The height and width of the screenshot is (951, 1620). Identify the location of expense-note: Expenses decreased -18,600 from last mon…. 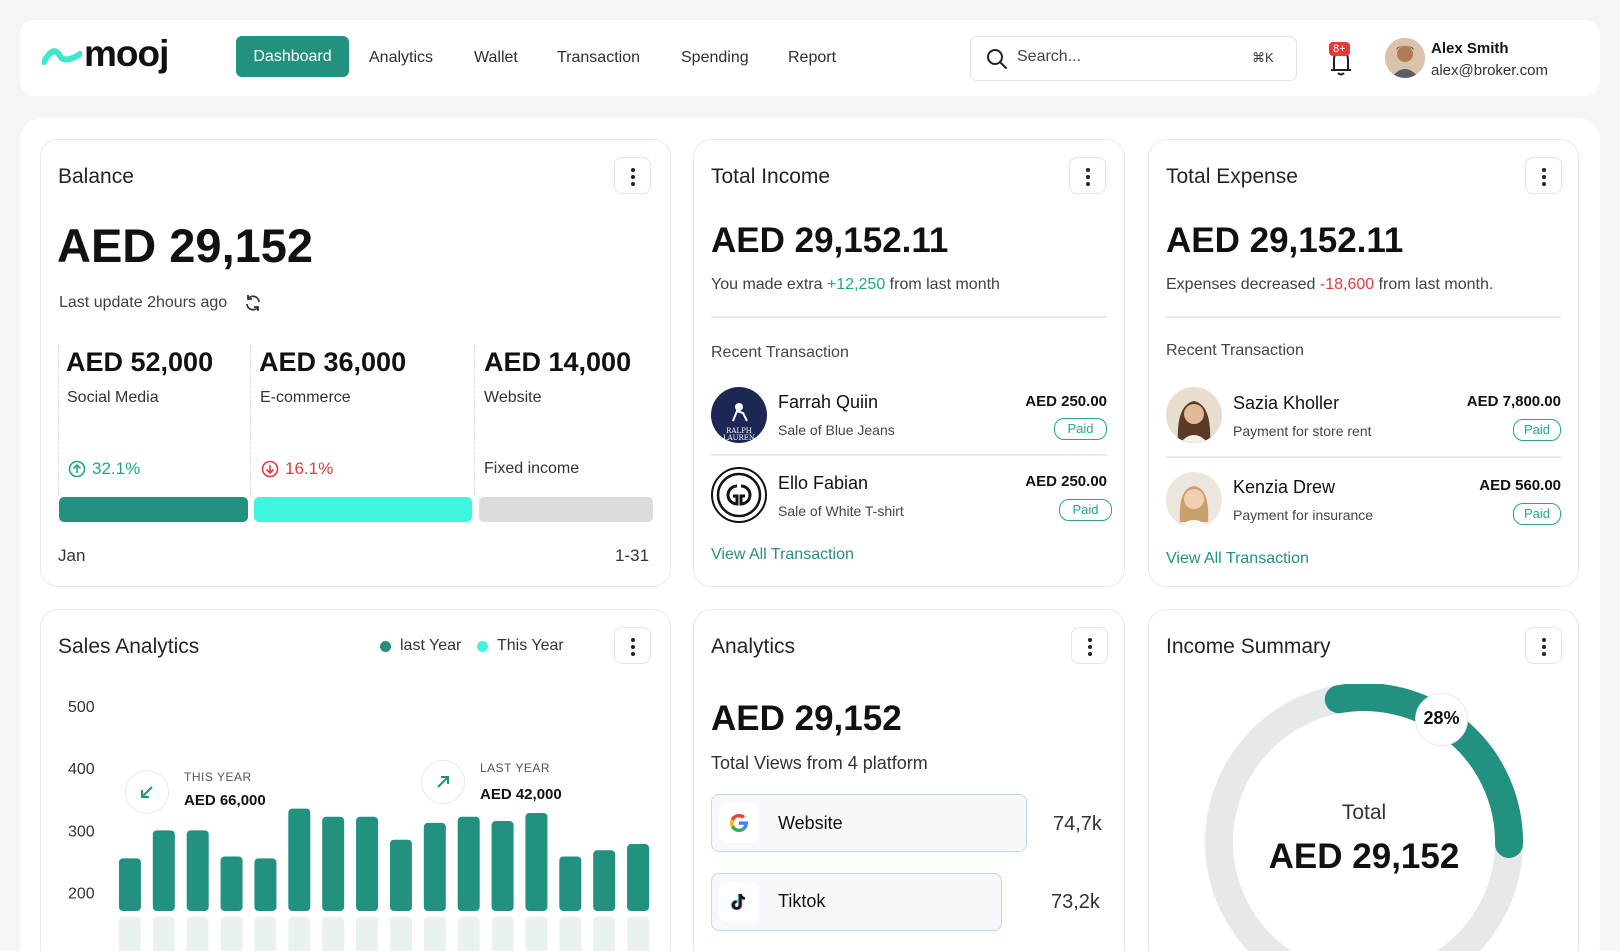
(1329, 285).